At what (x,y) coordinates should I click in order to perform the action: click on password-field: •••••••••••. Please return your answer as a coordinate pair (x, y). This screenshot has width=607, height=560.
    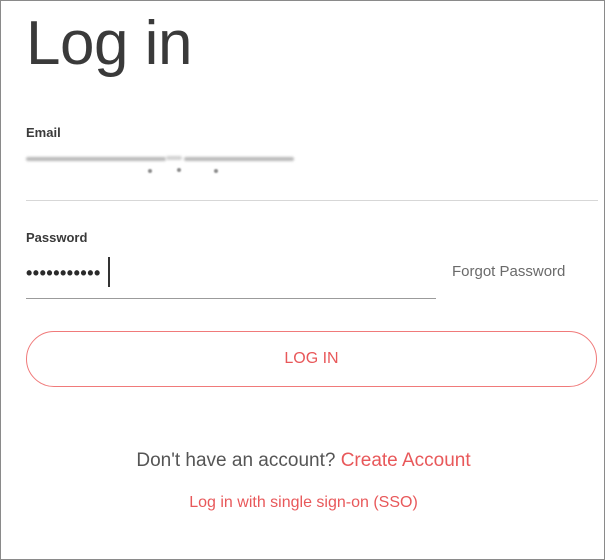
    Looking at the image, I should click on (63, 273).